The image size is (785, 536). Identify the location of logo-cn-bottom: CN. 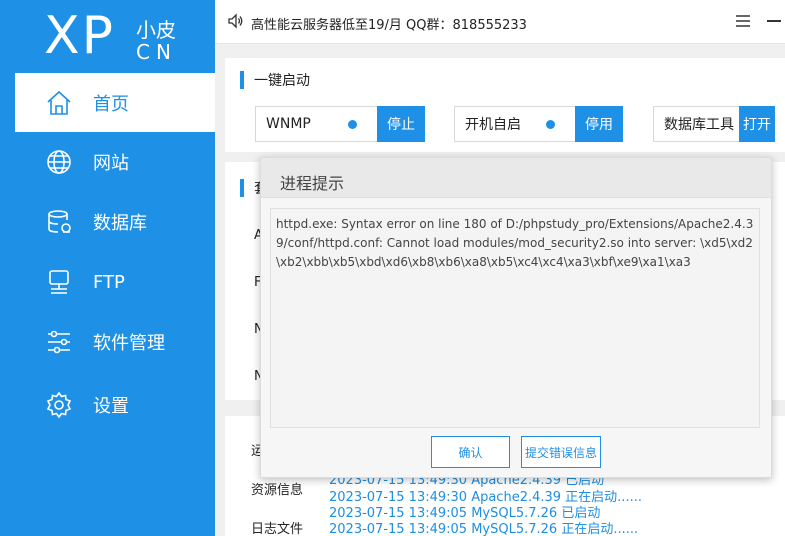
(156, 52).